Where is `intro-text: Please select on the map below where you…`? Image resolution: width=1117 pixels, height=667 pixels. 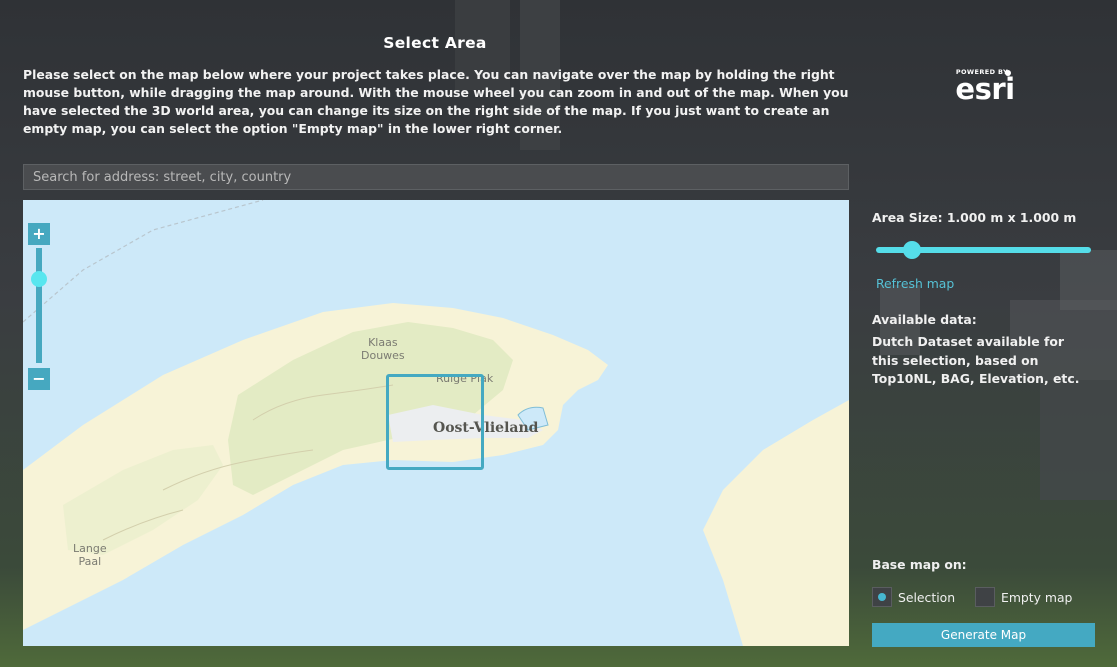
intro-text: Please select on the map below where you… is located at coordinates (436, 101).